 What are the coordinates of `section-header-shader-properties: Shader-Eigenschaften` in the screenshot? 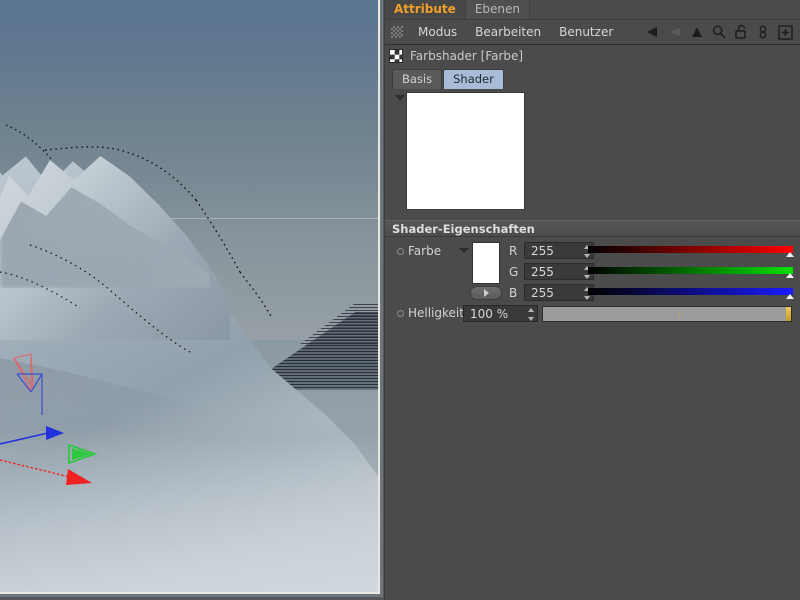 It's located at (592, 228).